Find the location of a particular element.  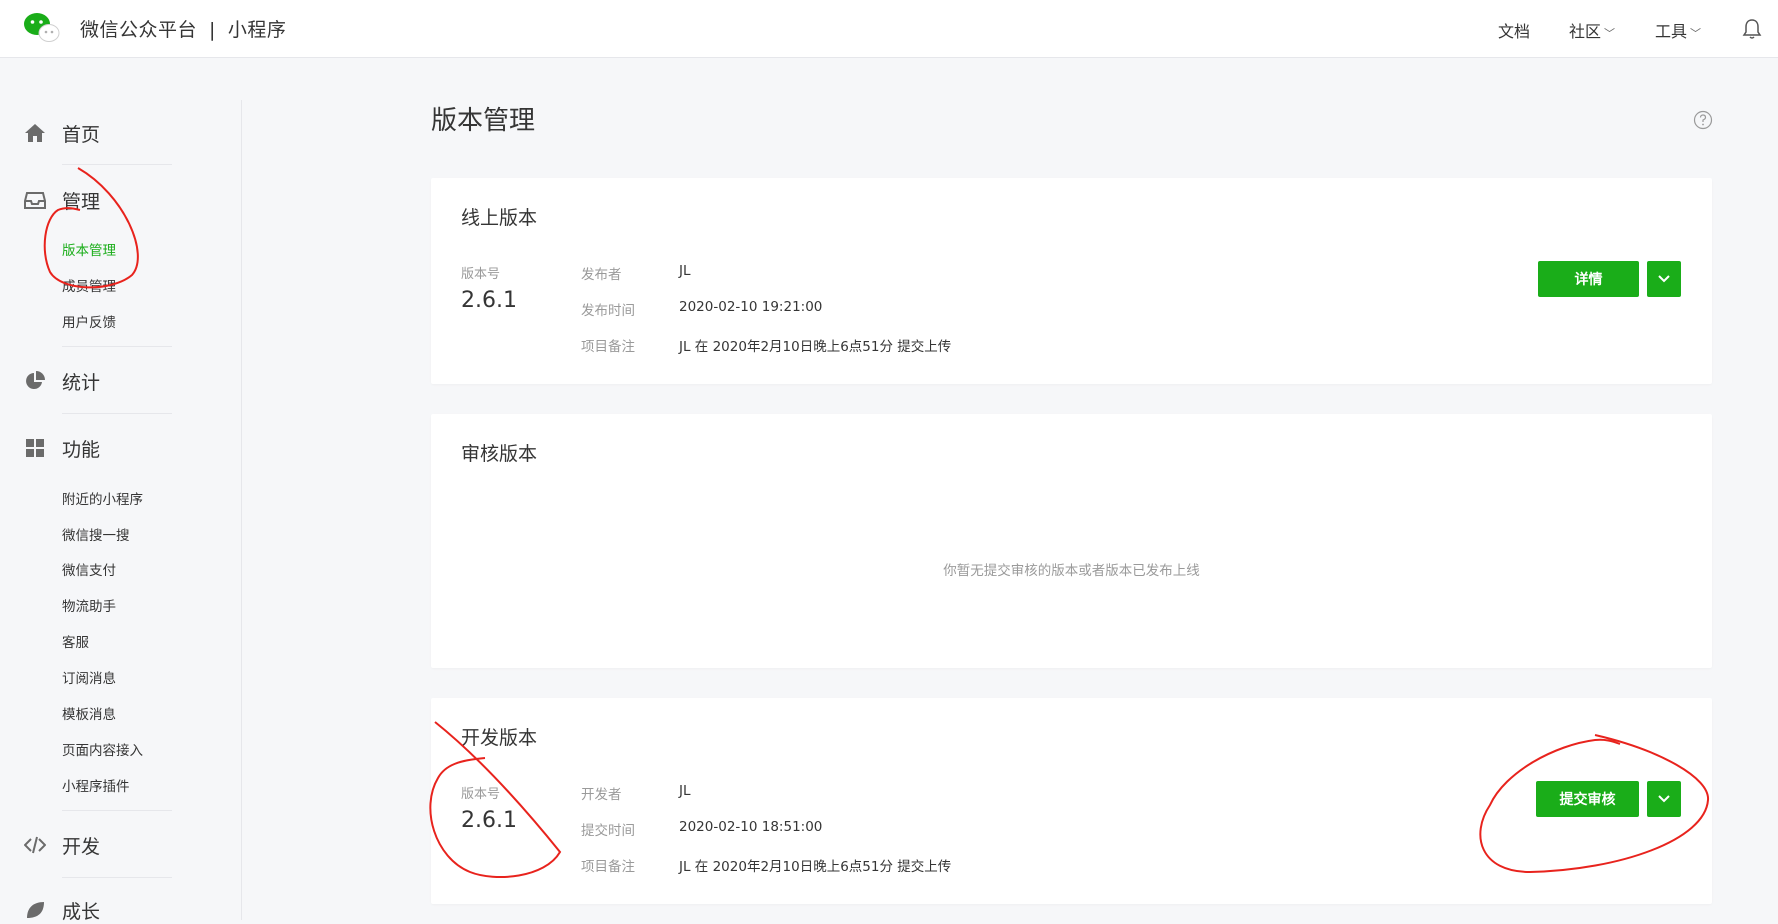

top-bar: 微信公众平台 | 小程序 文档 社区 ﹀ 工具 ﹀ is located at coordinates (889, 29).